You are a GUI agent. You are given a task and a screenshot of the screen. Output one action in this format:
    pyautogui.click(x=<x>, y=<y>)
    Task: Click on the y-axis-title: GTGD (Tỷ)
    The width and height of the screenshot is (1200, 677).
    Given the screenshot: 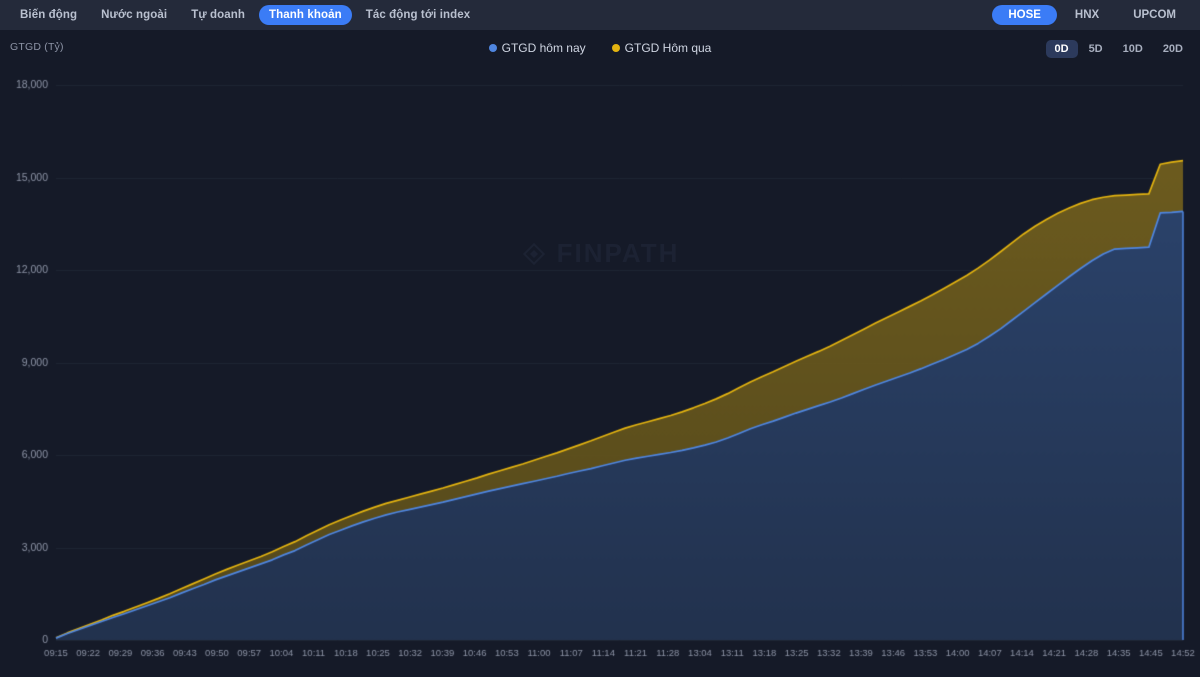 What is the action you would take?
    pyautogui.click(x=37, y=47)
    